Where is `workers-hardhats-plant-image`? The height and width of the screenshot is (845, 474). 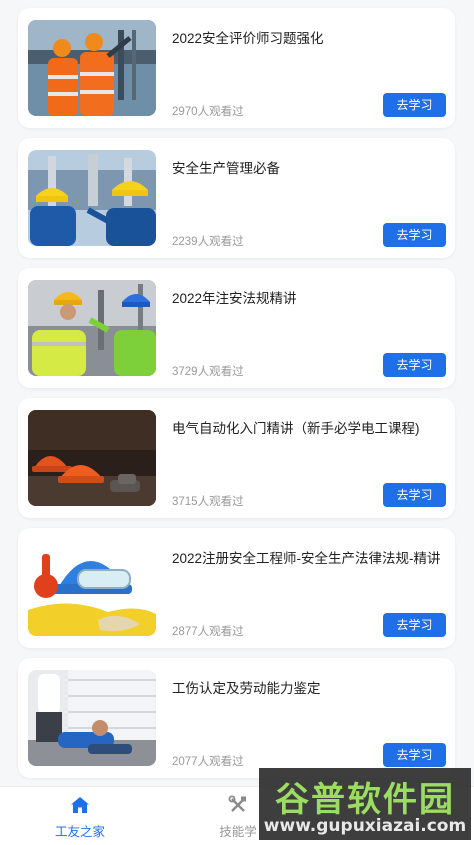
workers-hardhats-plant-image is located at coordinates (92, 198).